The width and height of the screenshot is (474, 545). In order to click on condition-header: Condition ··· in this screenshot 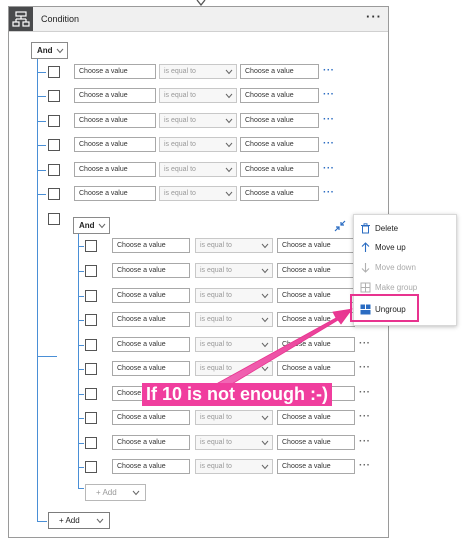, I will do `click(198, 19)`.